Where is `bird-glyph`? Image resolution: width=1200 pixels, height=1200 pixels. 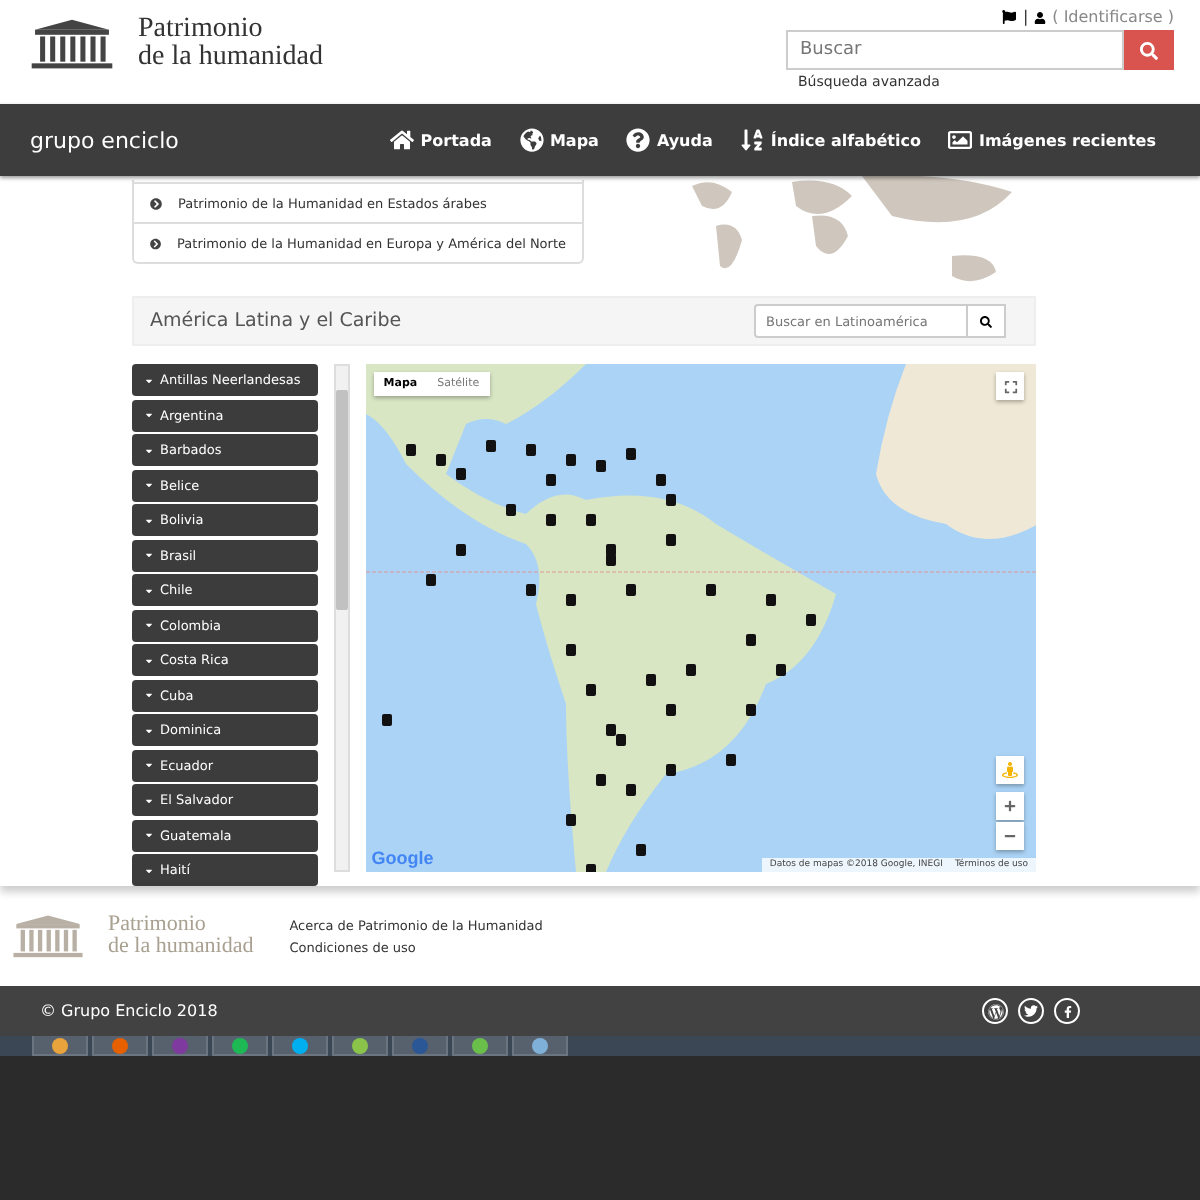
bird-glyph is located at coordinates (1031, 1011).